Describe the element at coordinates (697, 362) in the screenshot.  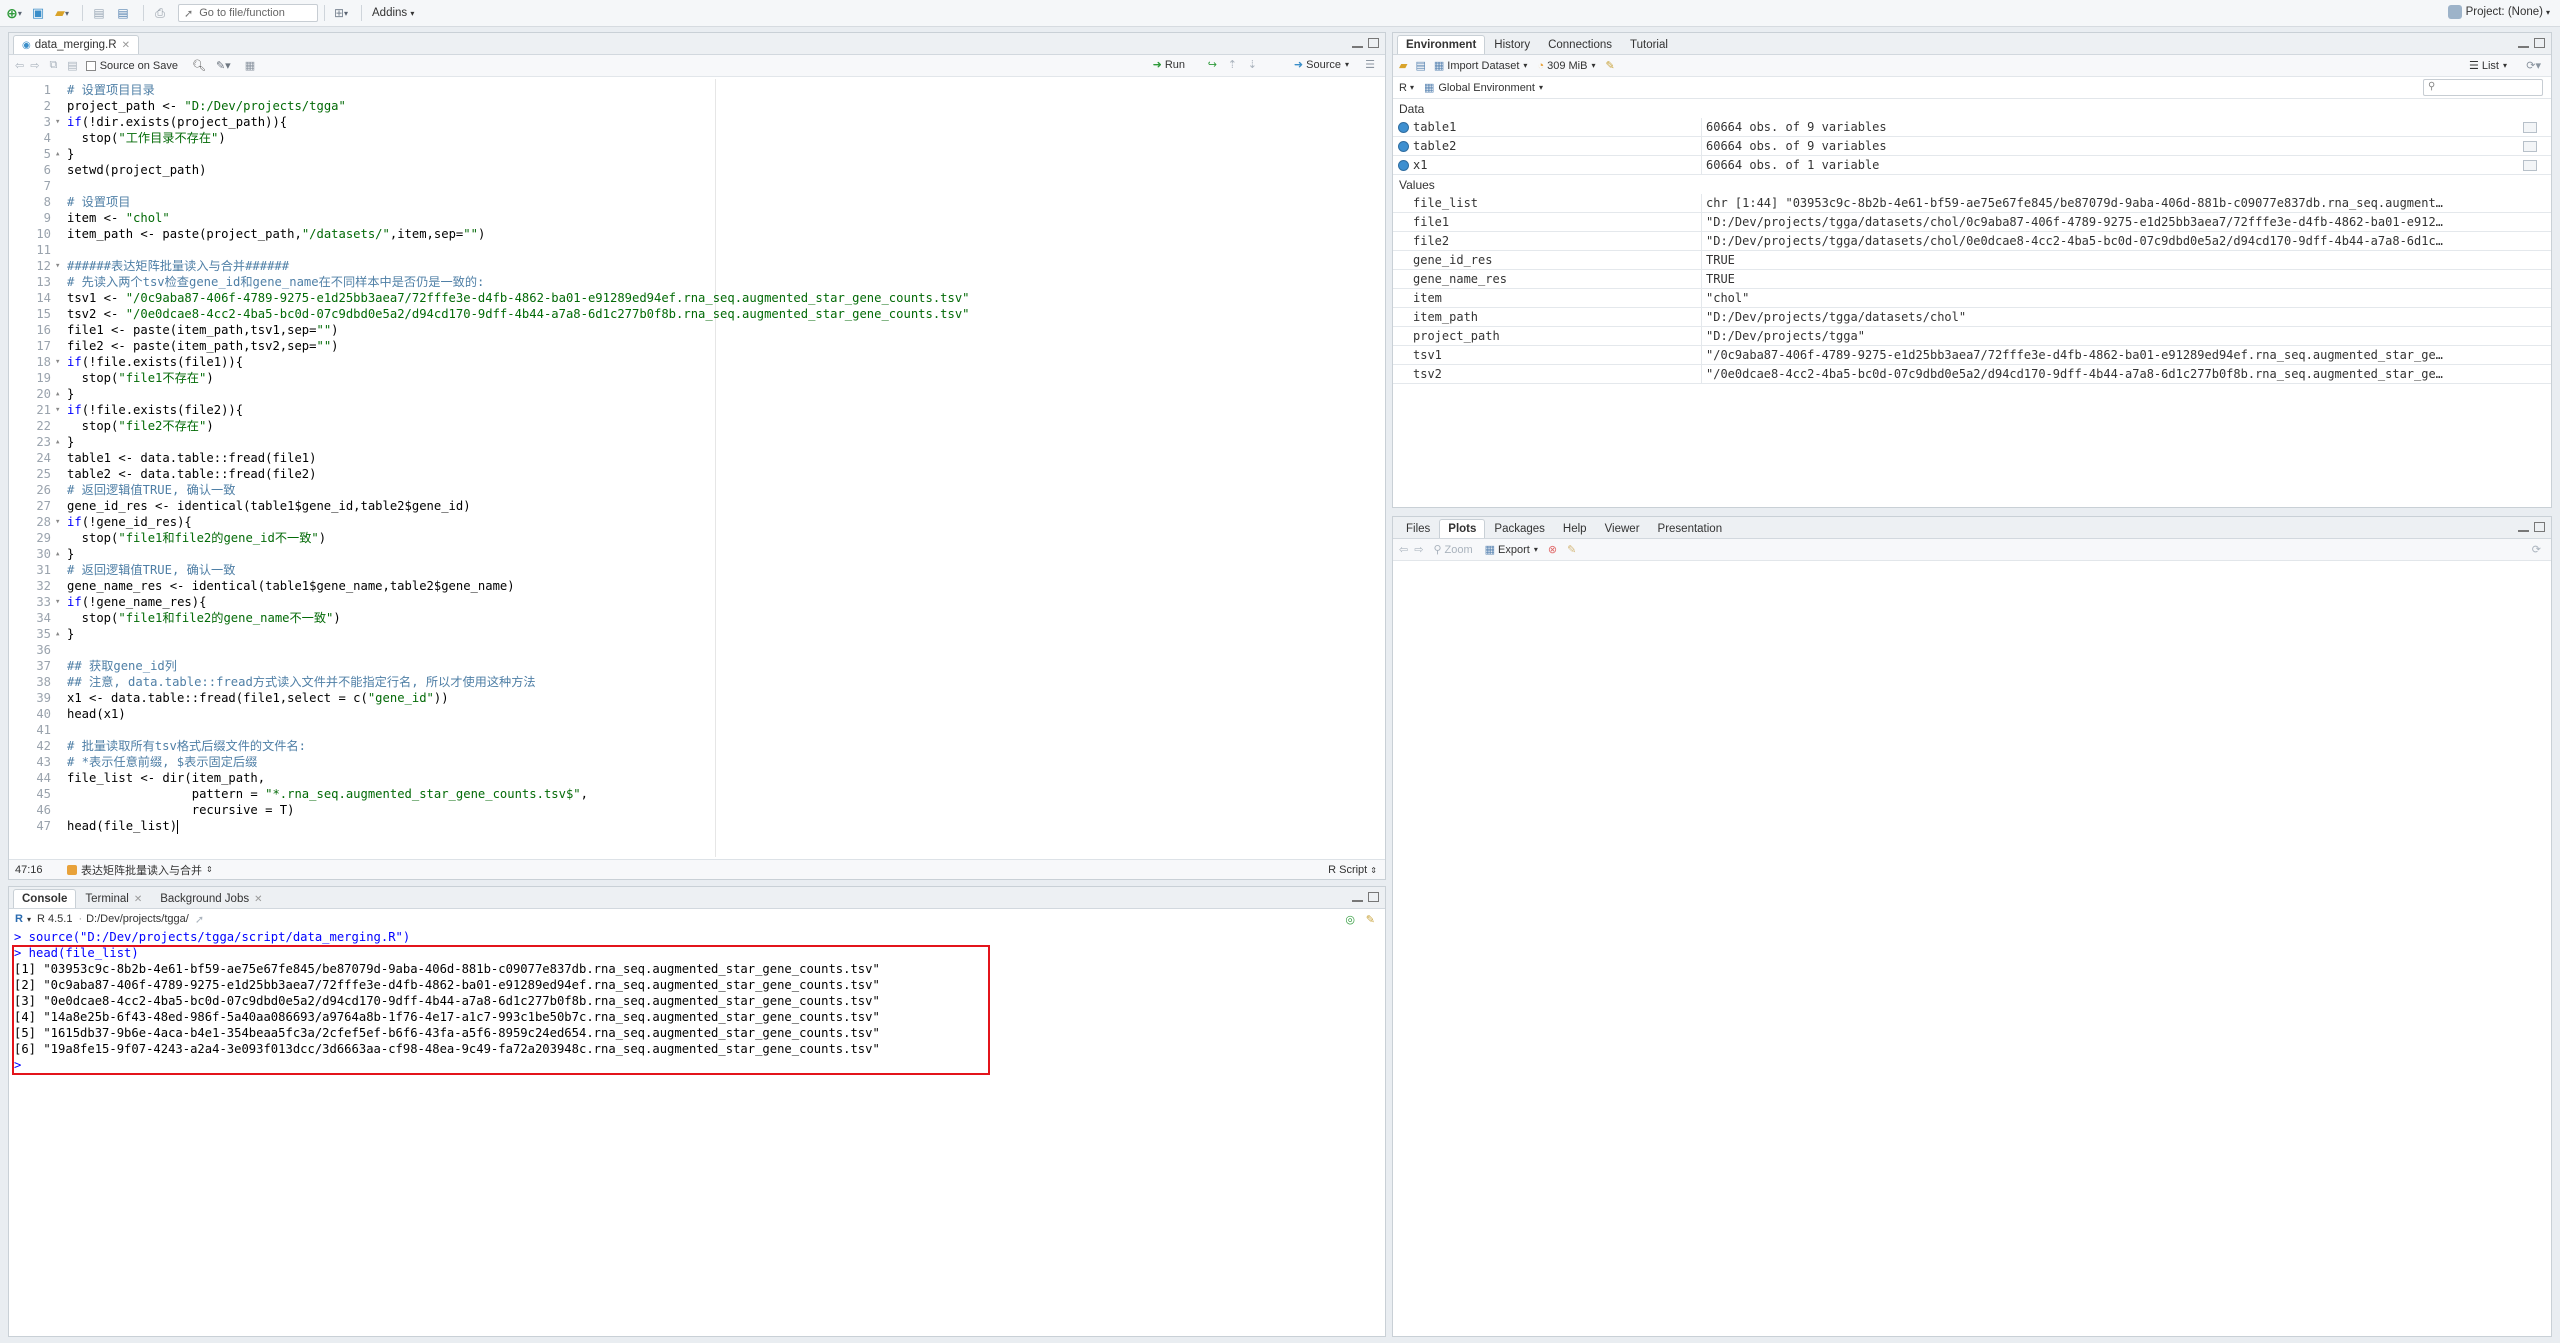
I see `code-line: 18 ▾ if(!file.exists(file1)){` at that location.